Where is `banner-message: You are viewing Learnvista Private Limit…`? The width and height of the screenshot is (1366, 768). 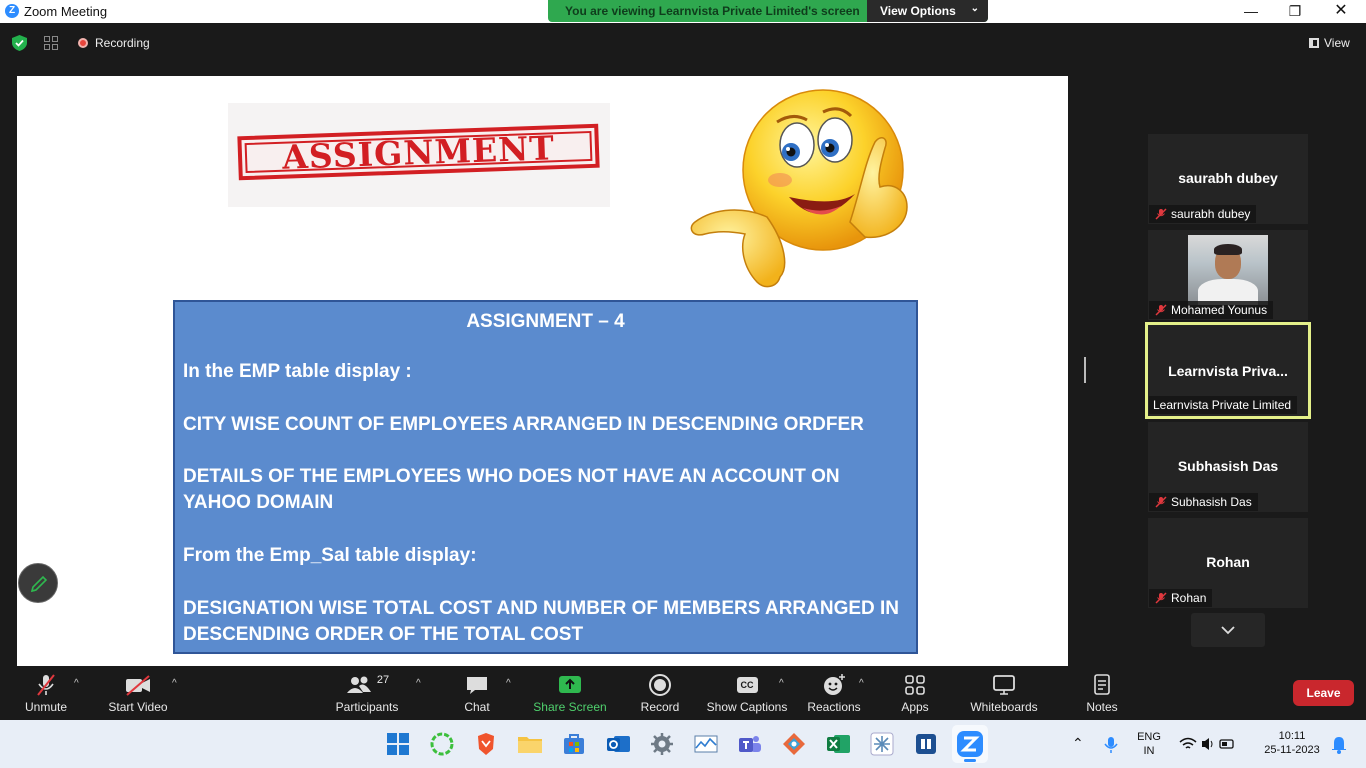 banner-message: You are viewing Learnvista Private Limit… is located at coordinates (712, 11).